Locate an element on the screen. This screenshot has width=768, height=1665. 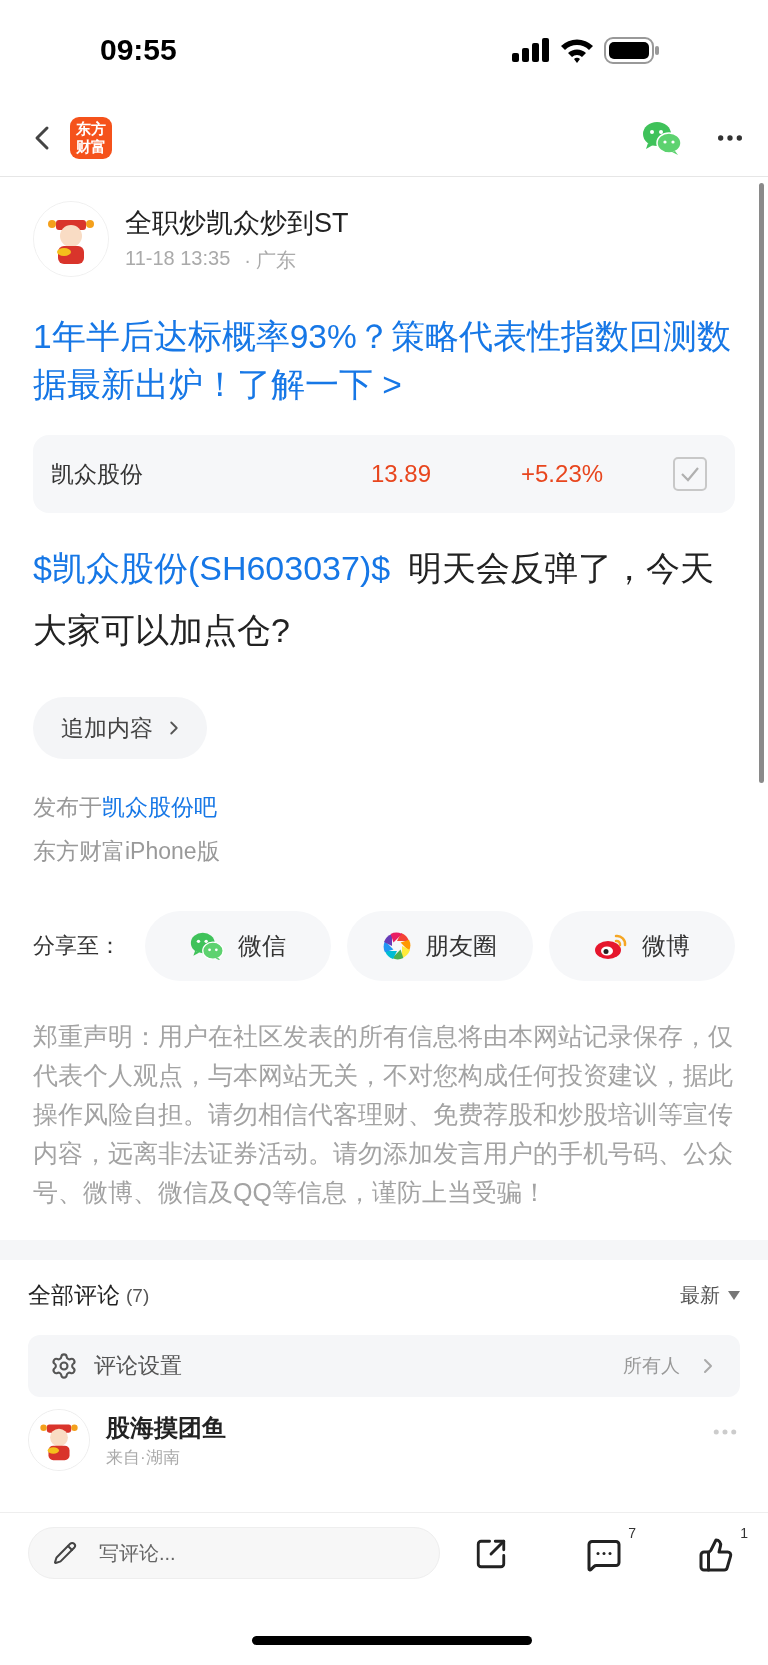
add-content-button: 追加内容 is located at coordinates (120, 728).